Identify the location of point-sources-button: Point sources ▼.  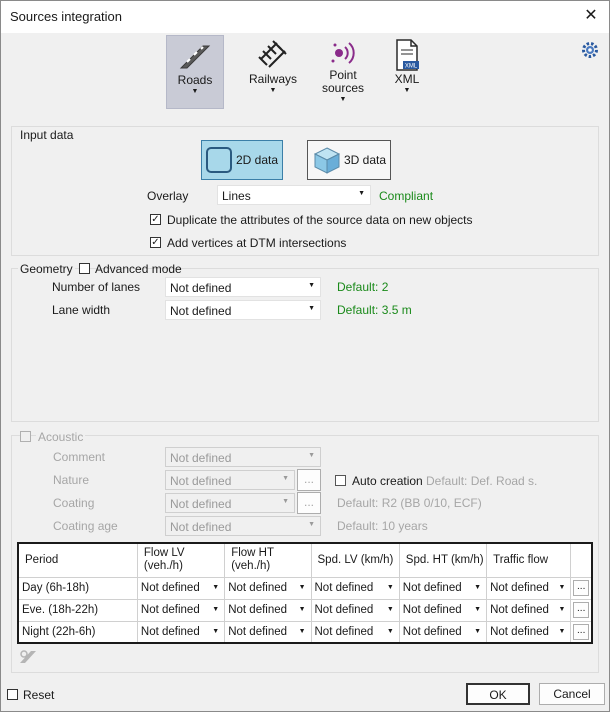
(343, 72).